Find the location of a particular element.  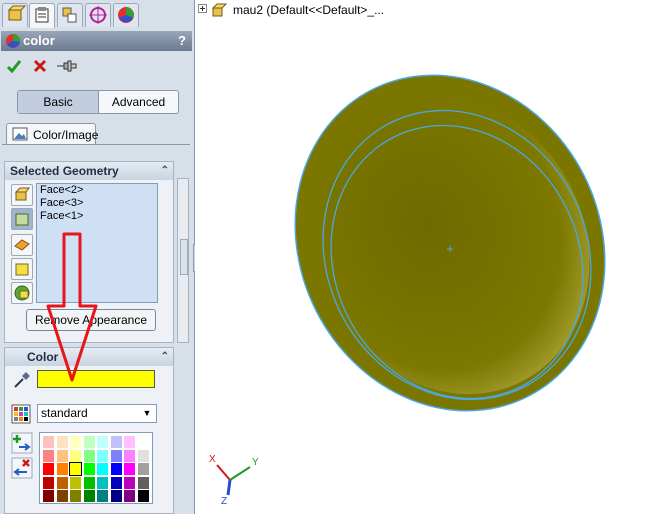

selected-geometry-header: Selected Geometry ⌃ is located at coordinates (89, 171).